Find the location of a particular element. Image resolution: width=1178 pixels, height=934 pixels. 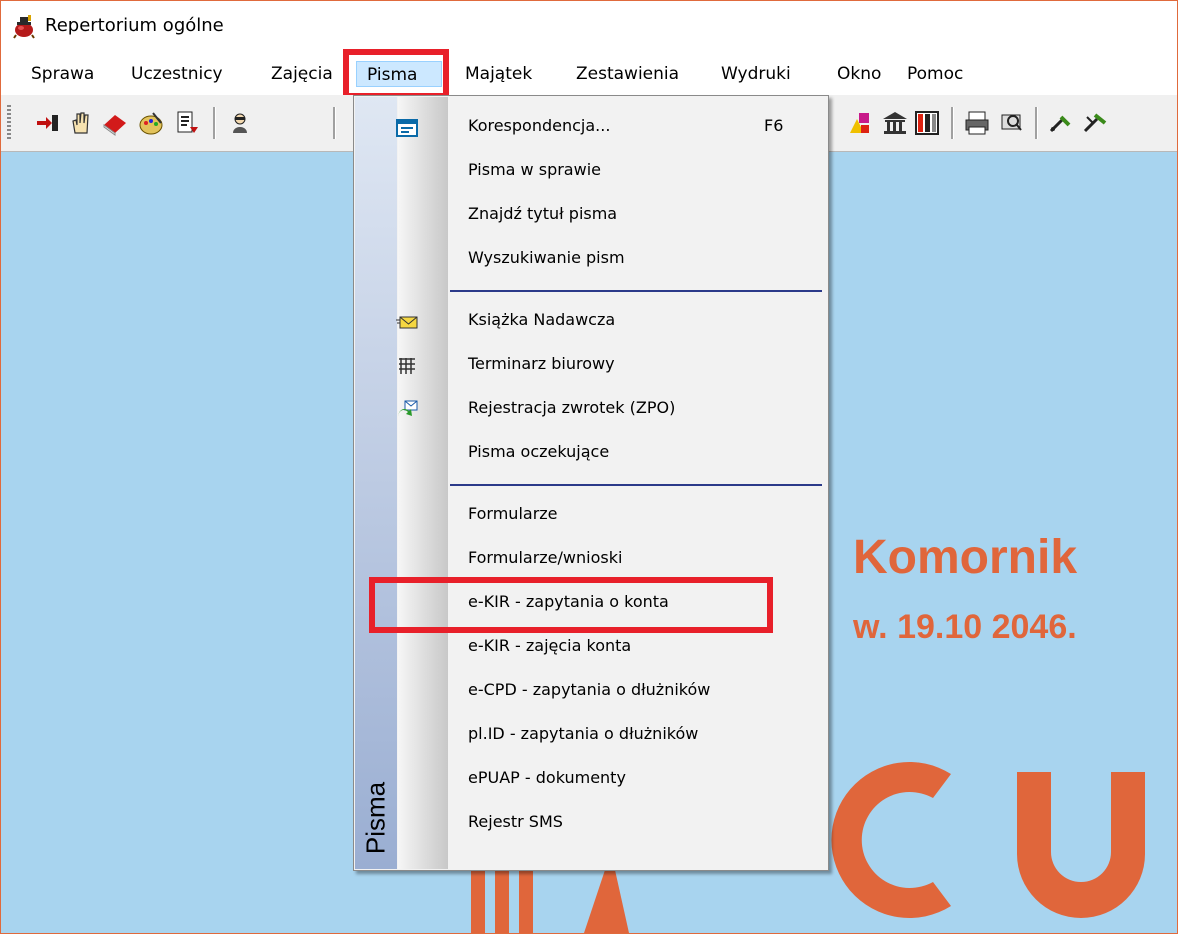

menu-item-ecpd-zapytania: e-CPD - zapytania o dłużników is located at coordinates (637, 692).